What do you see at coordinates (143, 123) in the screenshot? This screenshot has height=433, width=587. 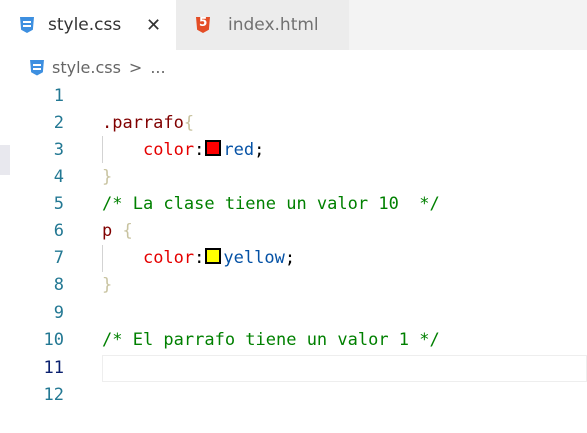 I see `css-selector: .parrafo` at bounding box center [143, 123].